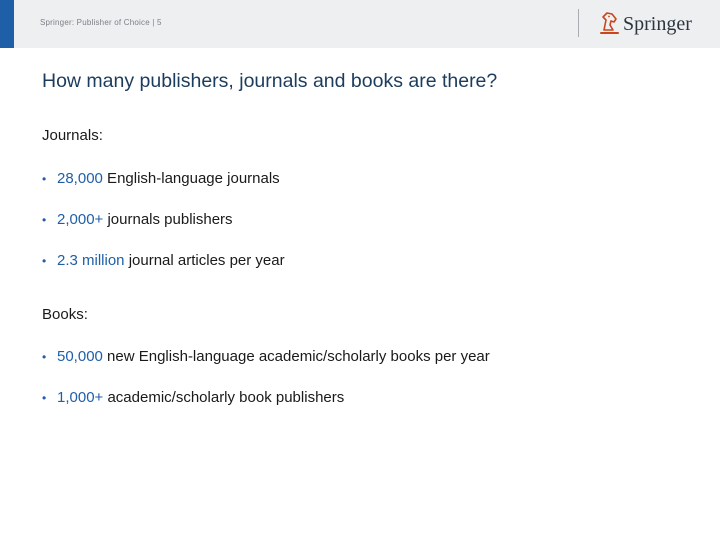  What do you see at coordinates (168, 219) in the screenshot?
I see `bullet-text: journals publishers` at bounding box center [168, 219].